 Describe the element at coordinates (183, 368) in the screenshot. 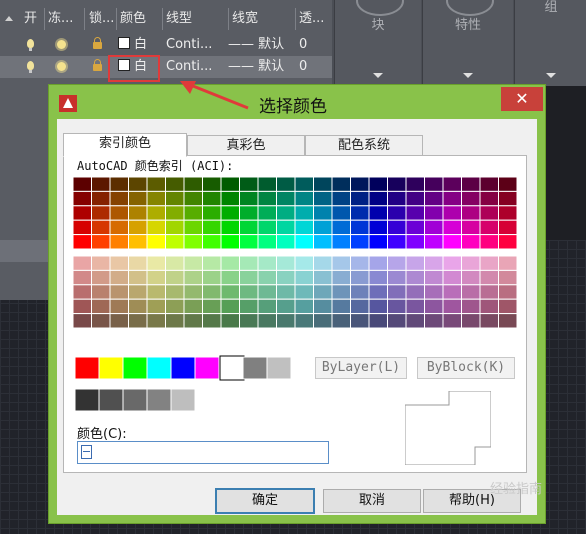

I see `standard-swatch` at that location.